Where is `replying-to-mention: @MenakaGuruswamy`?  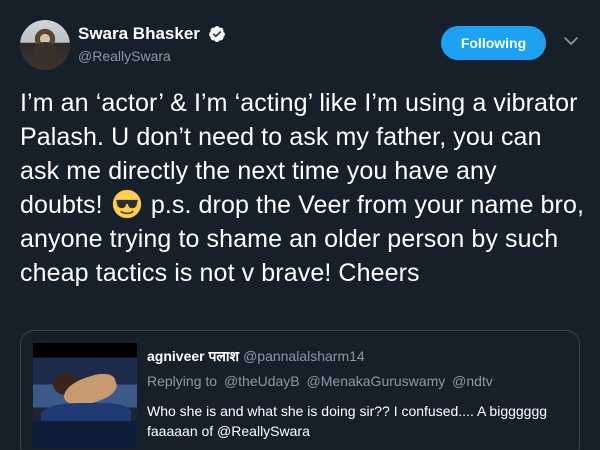
replying-to-mention: @MenakaGuruswamy is located at coordinates (376, 381).